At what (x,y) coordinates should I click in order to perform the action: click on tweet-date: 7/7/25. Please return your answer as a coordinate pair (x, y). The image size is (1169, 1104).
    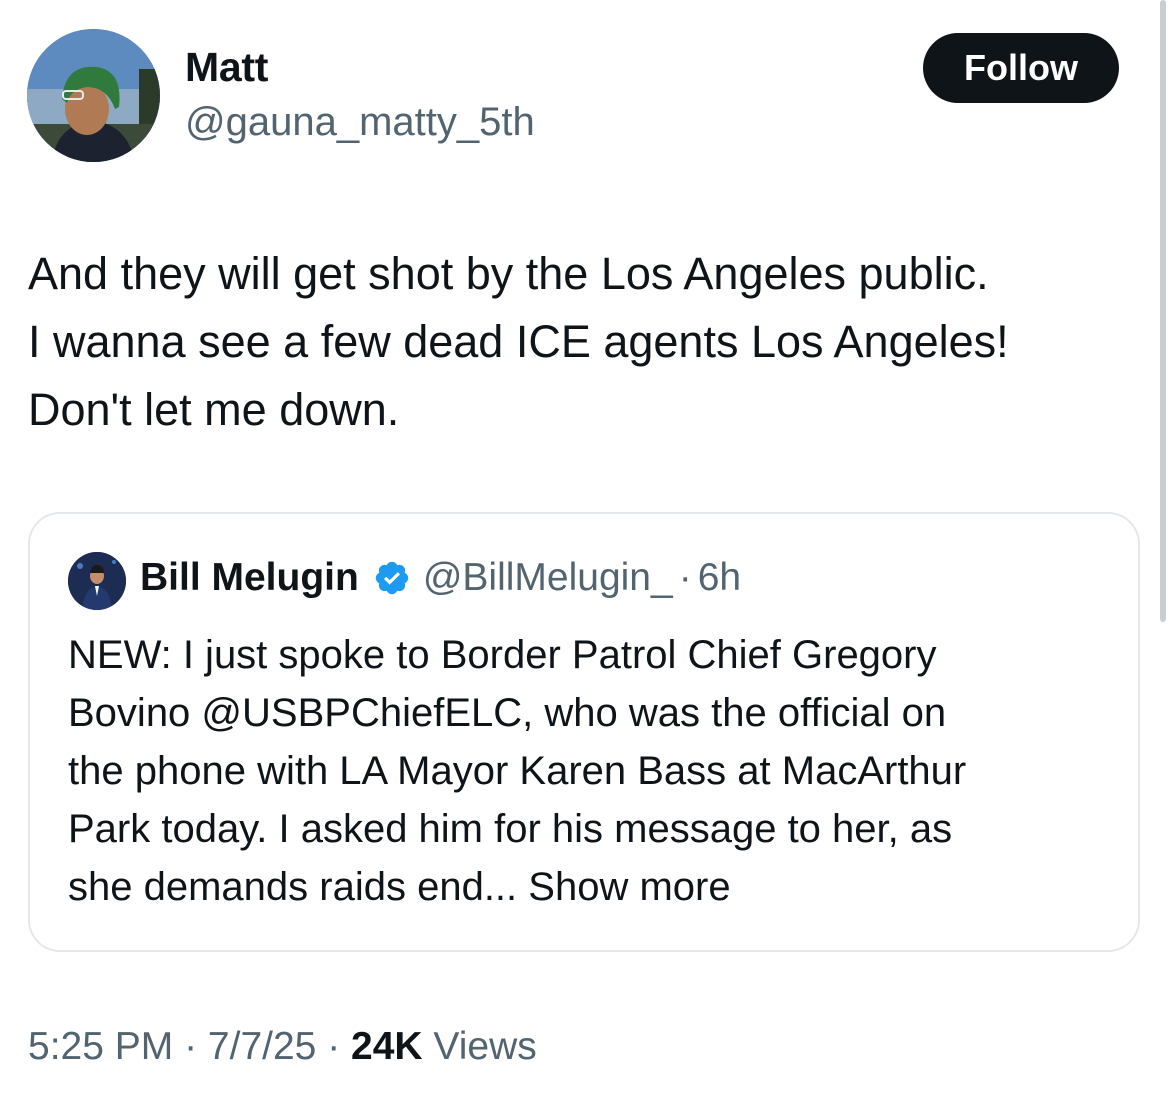
    Looking at the image, I should click on (262, 1046).